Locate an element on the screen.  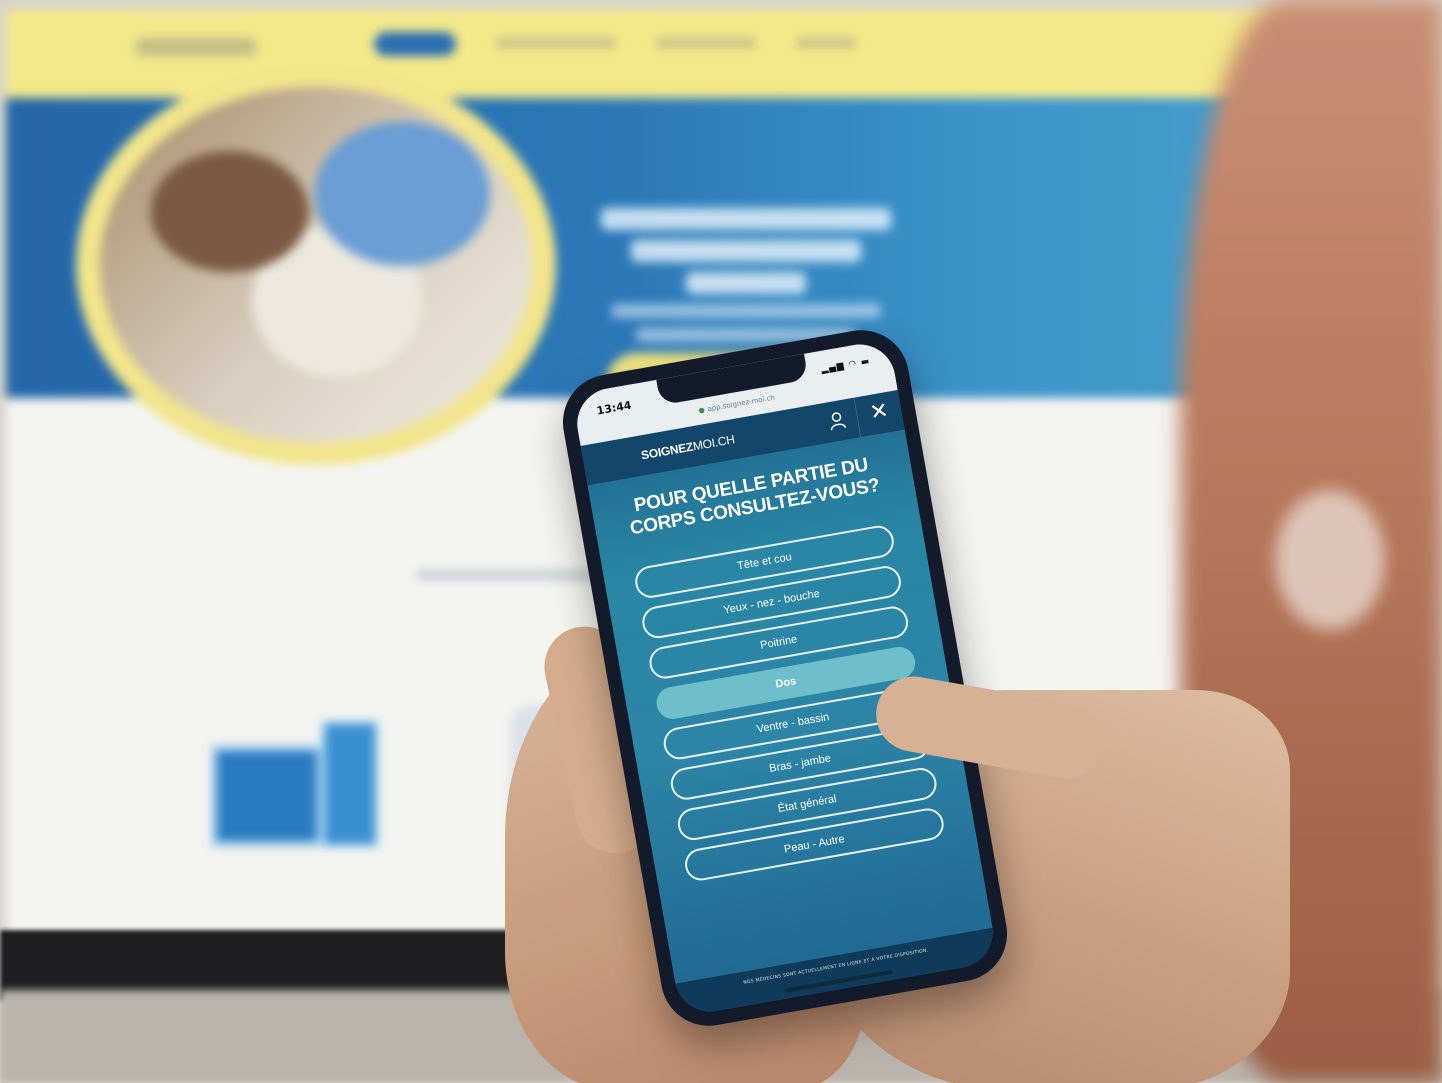
monitor-nav-button is located at coordinates (415, 44).